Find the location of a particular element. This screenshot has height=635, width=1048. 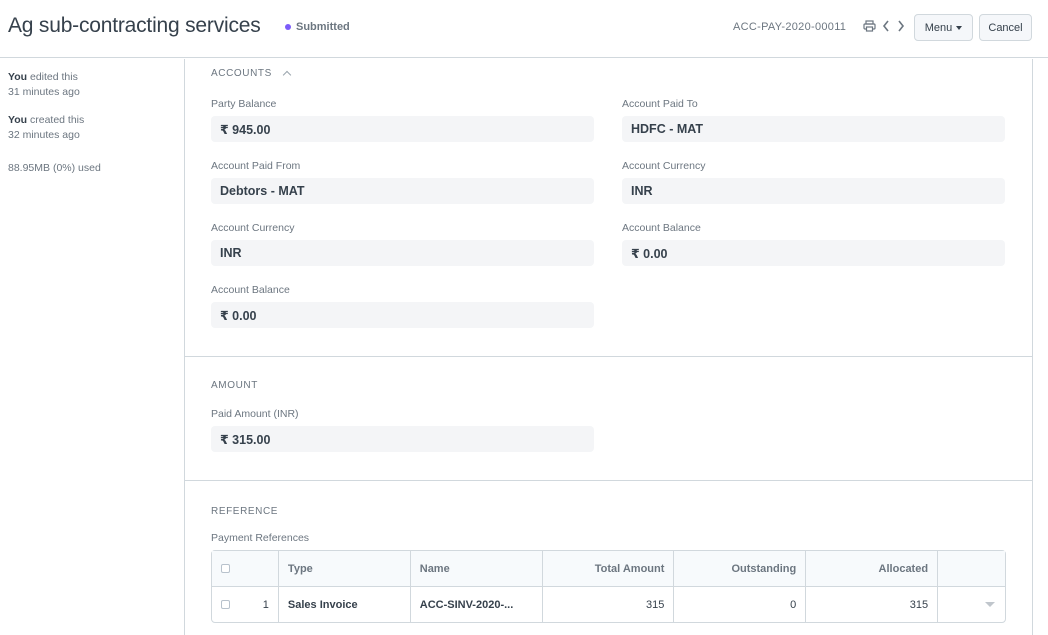

payment-references-label: Payment References is located at coordinates (260, 538).